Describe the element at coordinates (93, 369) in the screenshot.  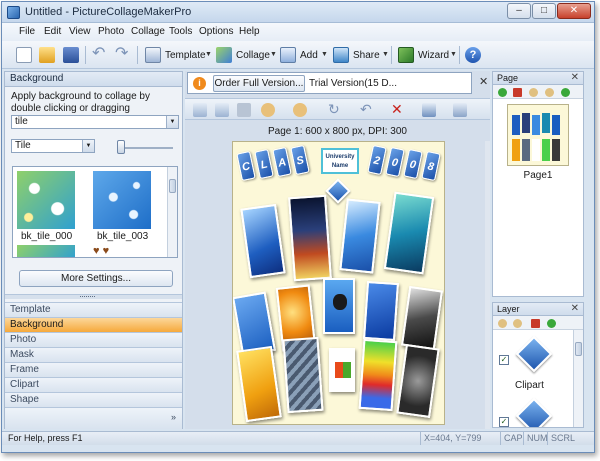
I see `nav-frame: Frame` at that location.